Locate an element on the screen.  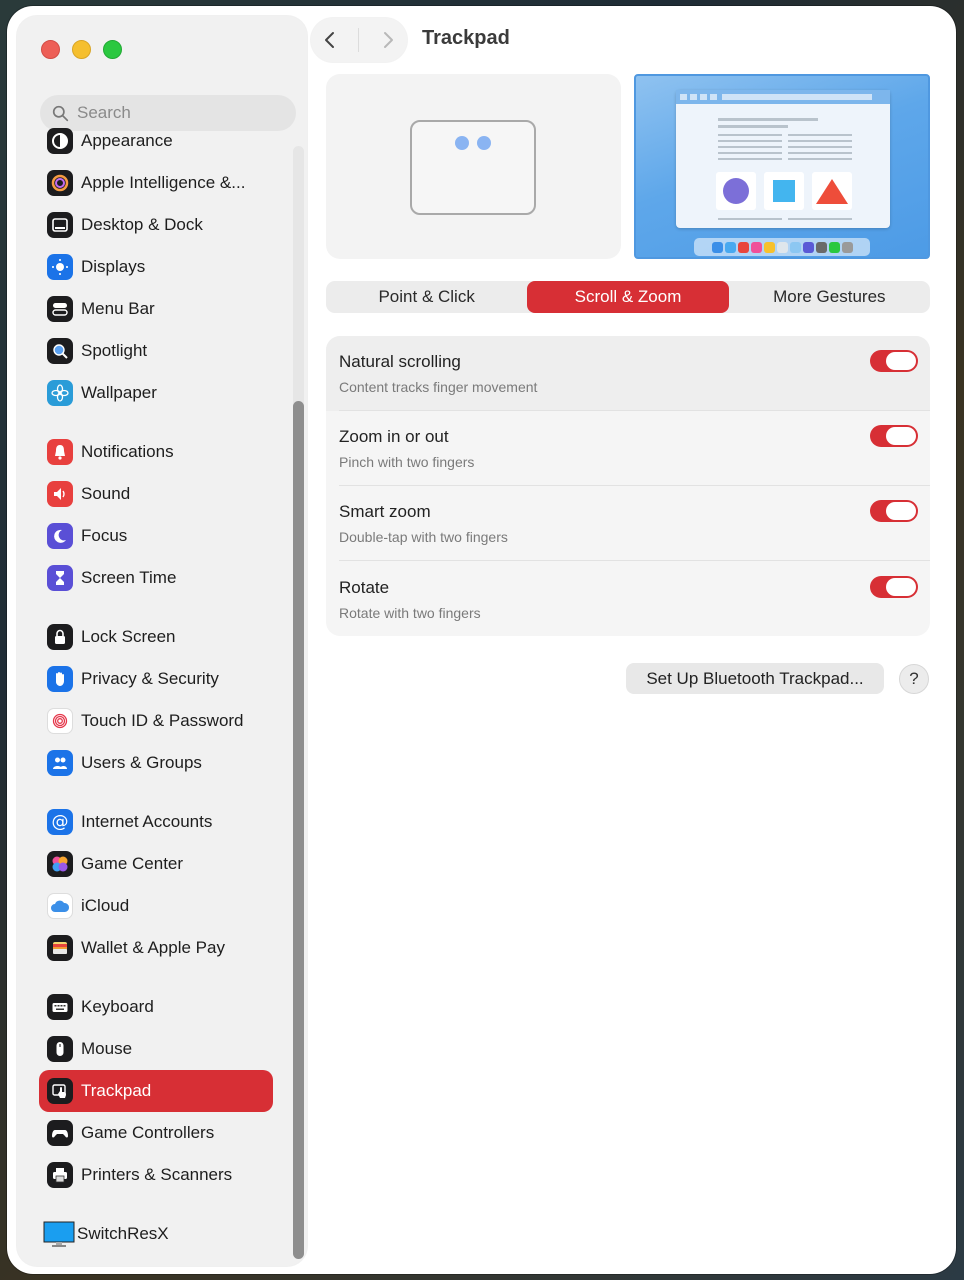
sidebar-item-icloud: iCloud is located at coordinates (156, 906).